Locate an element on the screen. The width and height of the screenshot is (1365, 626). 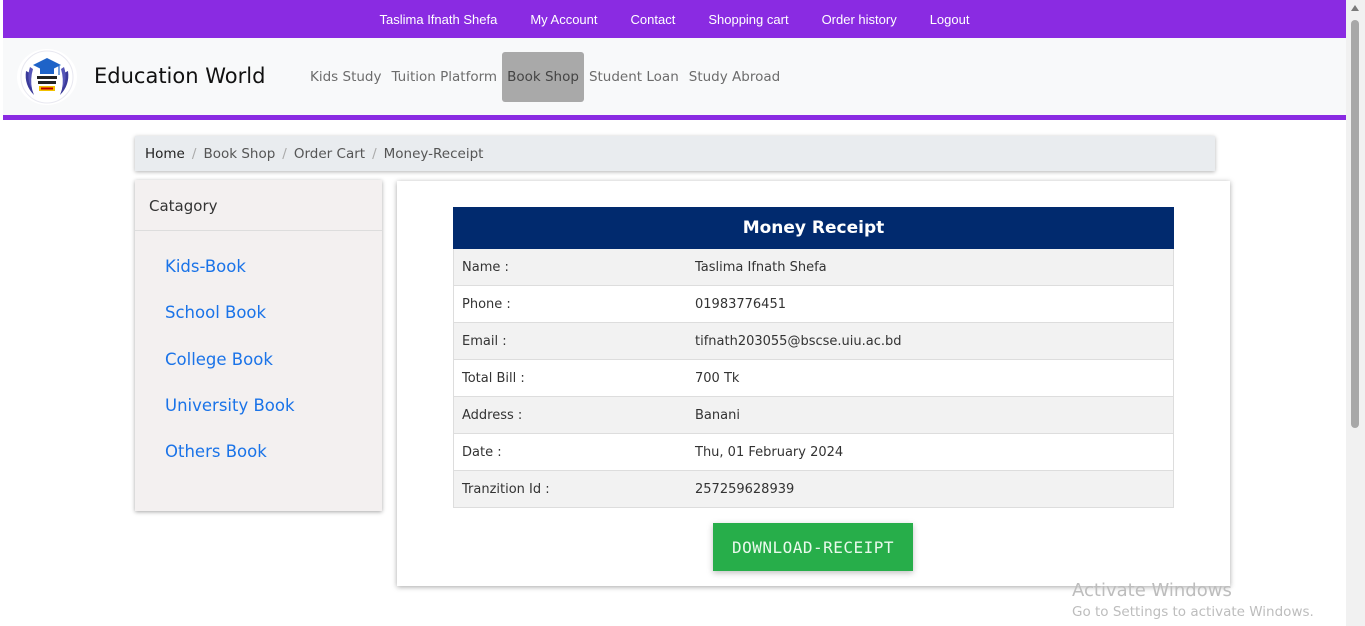
topbar-order-history: Order history is located at coordinates (859, 19).